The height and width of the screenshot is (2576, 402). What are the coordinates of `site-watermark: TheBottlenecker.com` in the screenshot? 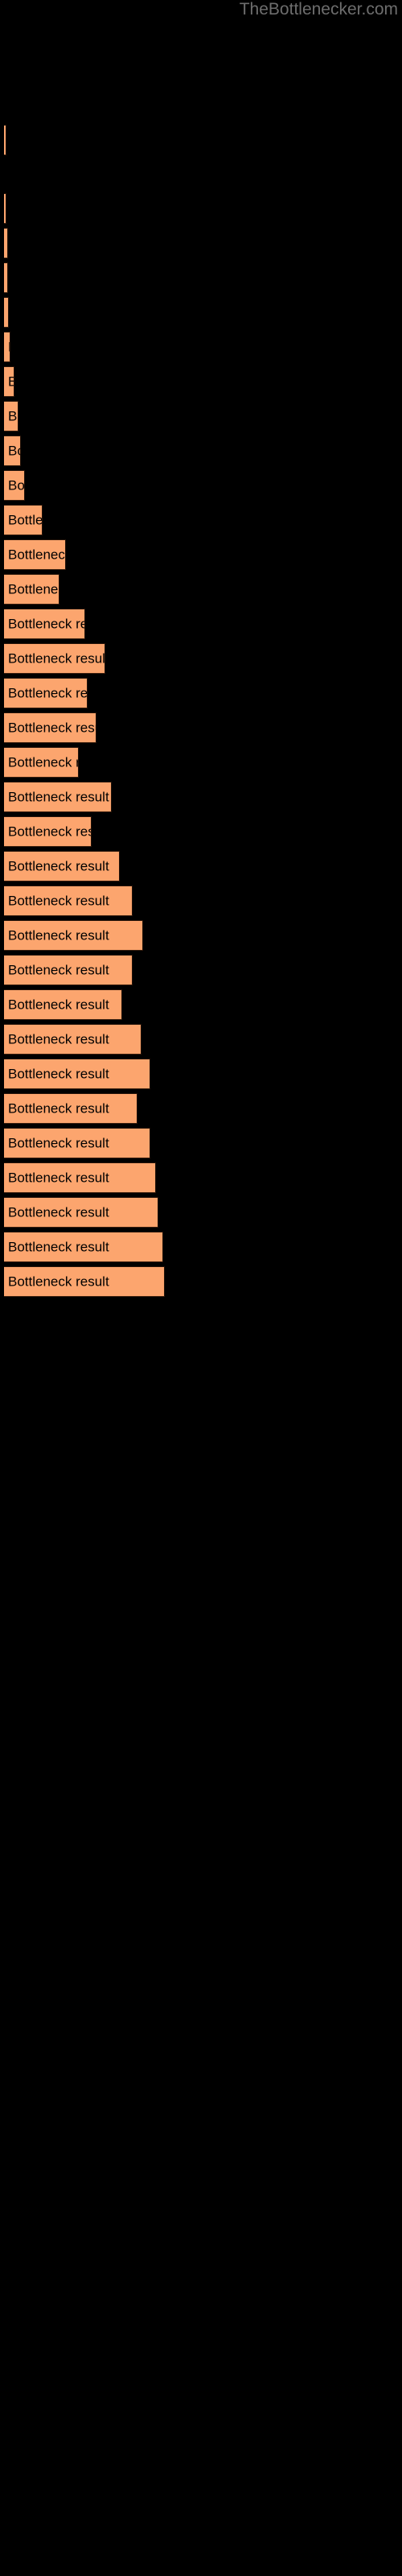 It's located at (318, 9).